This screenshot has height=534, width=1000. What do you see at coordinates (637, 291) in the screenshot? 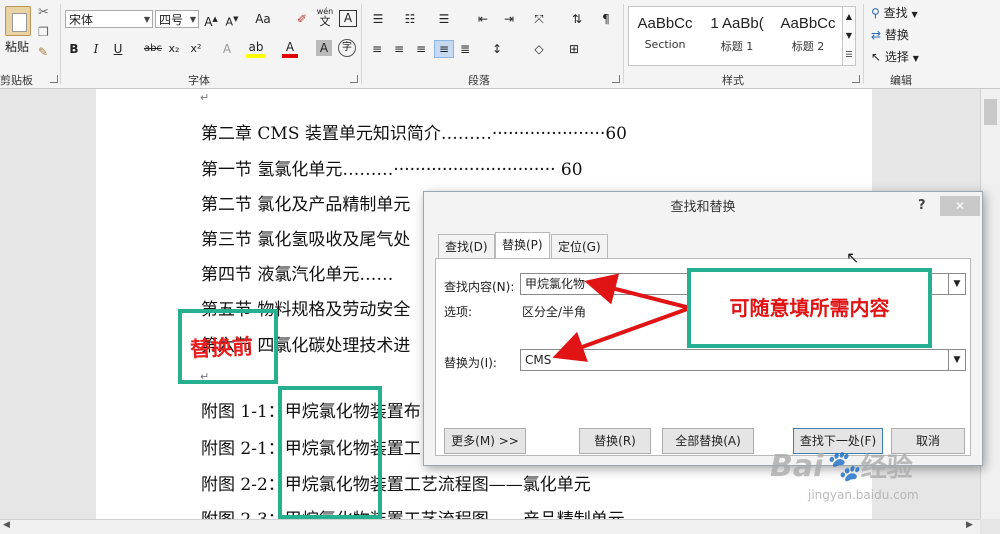
I see `arrow-to-find` at bounding box center [637, 291].